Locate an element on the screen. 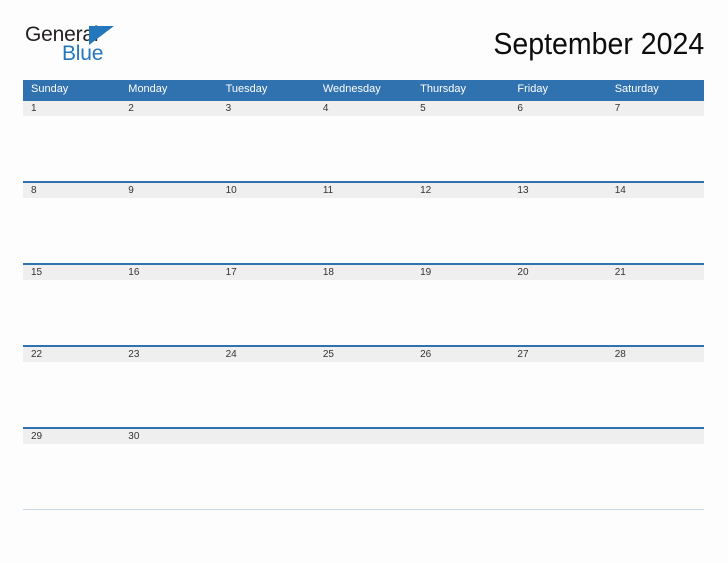 The width and height of the screenshot is (728, 563). day-cell: 10 is located at coordinates (266, 190).